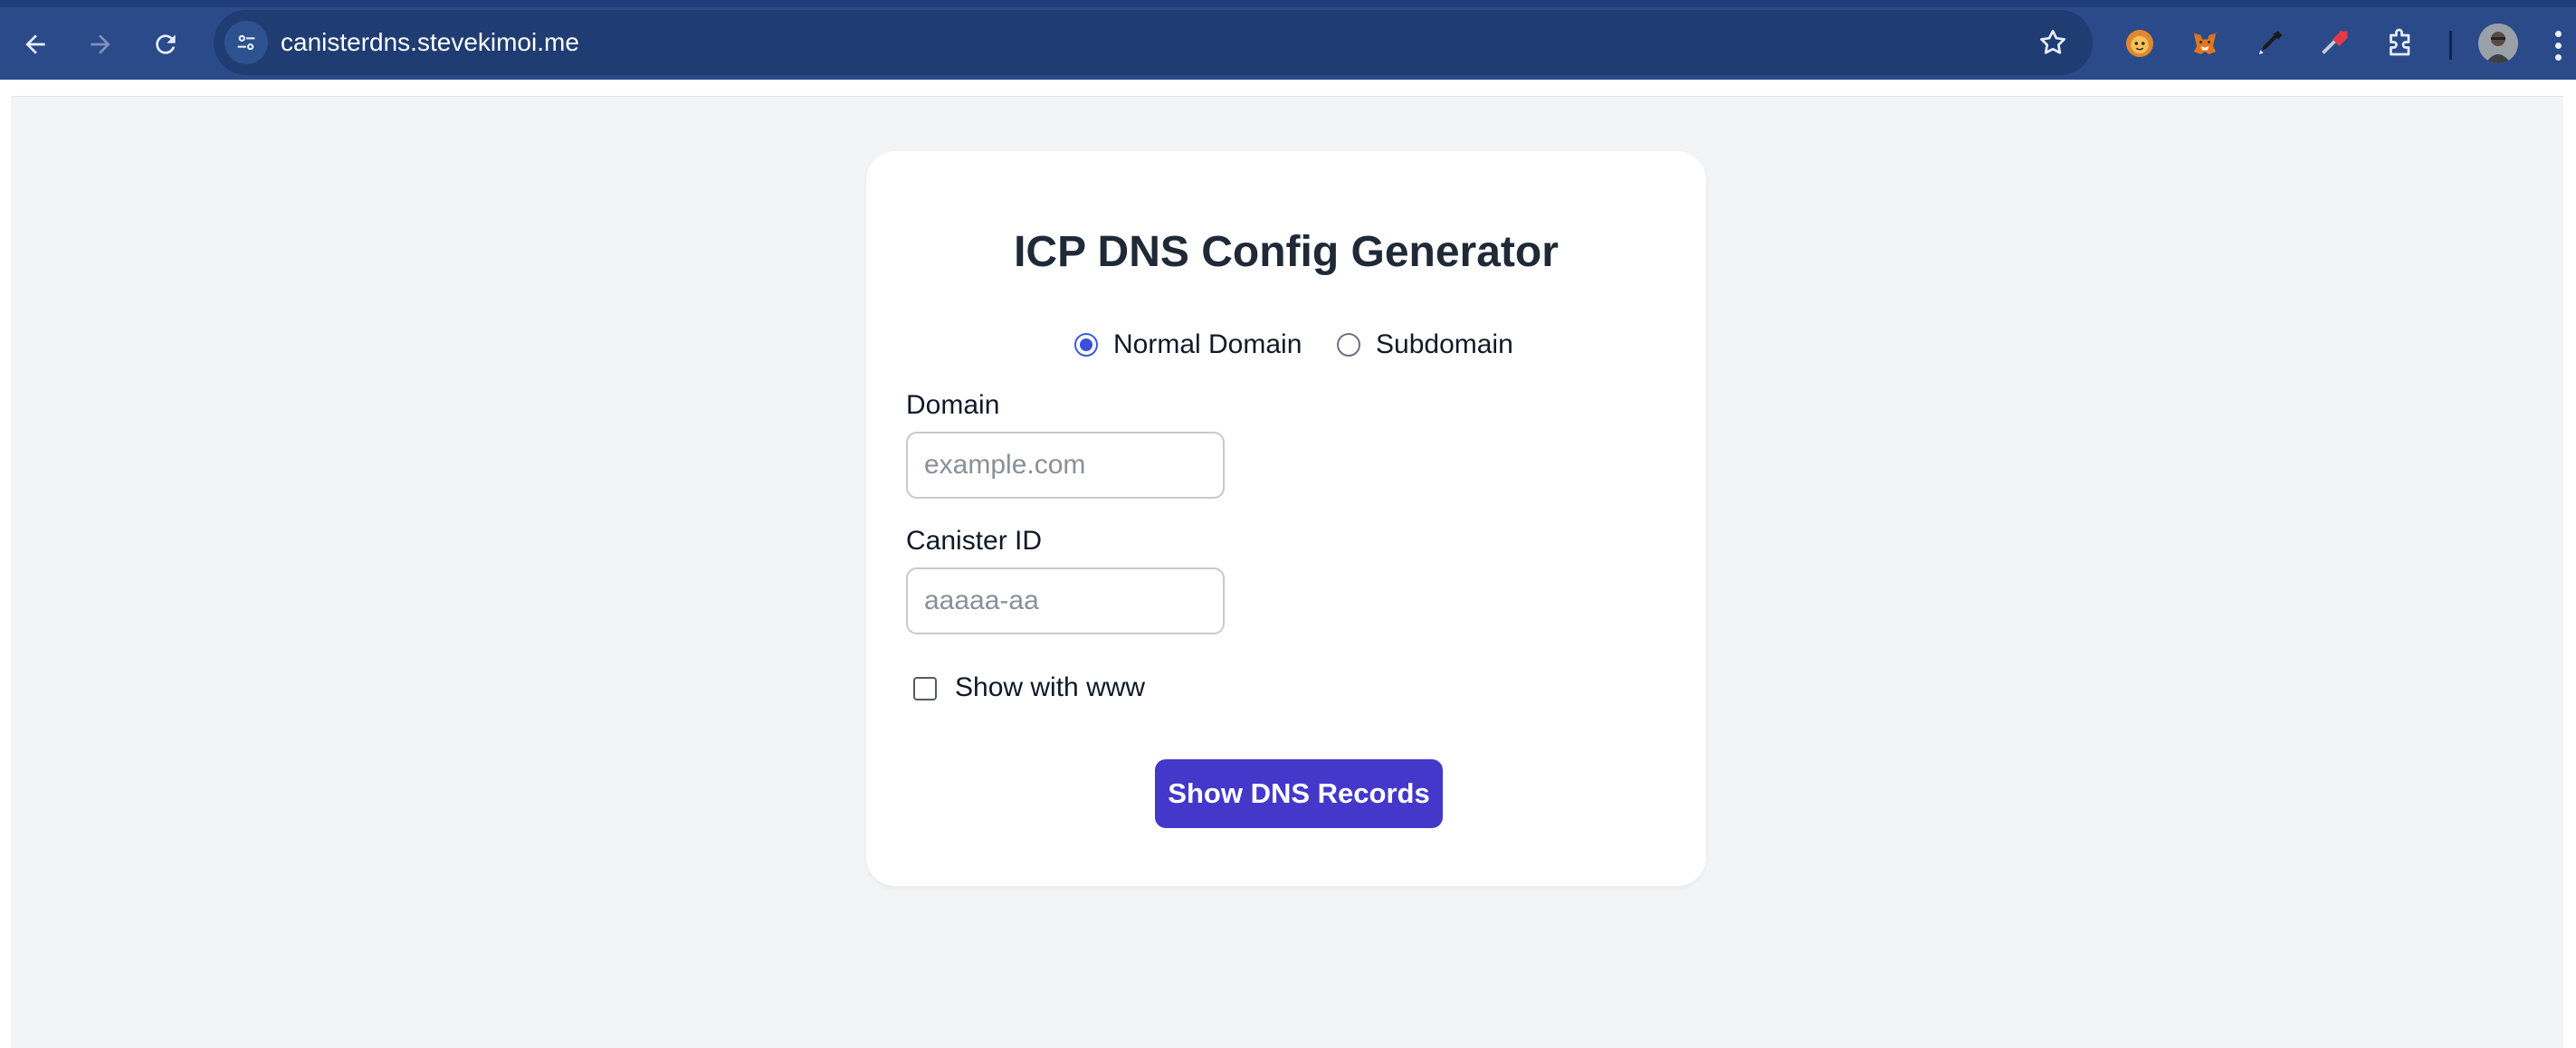 This screenshot has width=2576, height=1048. Describe the element at coordinates (953, 405) in the screenshot. I see `domain-label: Domain` at that location.